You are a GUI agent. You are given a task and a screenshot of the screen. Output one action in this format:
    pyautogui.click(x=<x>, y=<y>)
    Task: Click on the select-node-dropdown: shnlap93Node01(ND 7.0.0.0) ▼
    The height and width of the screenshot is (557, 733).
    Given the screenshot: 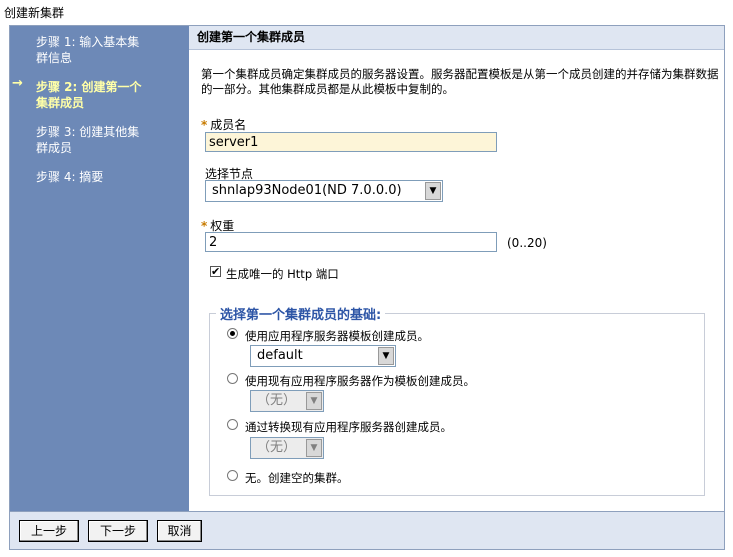 What is the action you would take?
    pyautogui.click(x=324, y=191)
    